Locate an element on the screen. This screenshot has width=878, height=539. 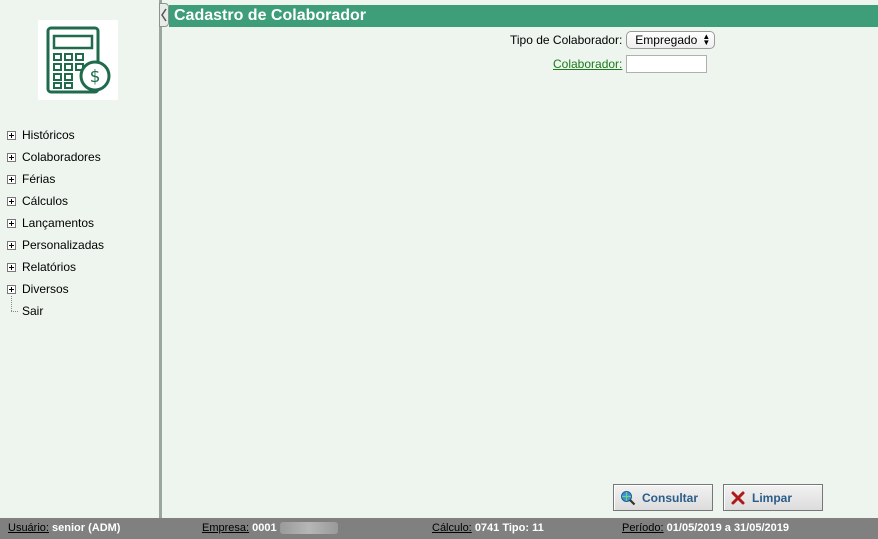
collapse-sidebar-button is located at coordinates (164, 15).